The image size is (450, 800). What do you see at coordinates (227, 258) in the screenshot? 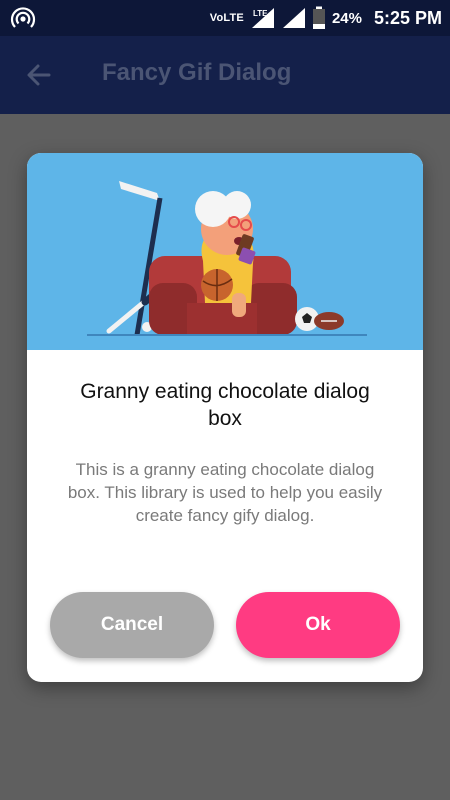
I see `granny-illustration-icon` at bounding box center [227, 258].